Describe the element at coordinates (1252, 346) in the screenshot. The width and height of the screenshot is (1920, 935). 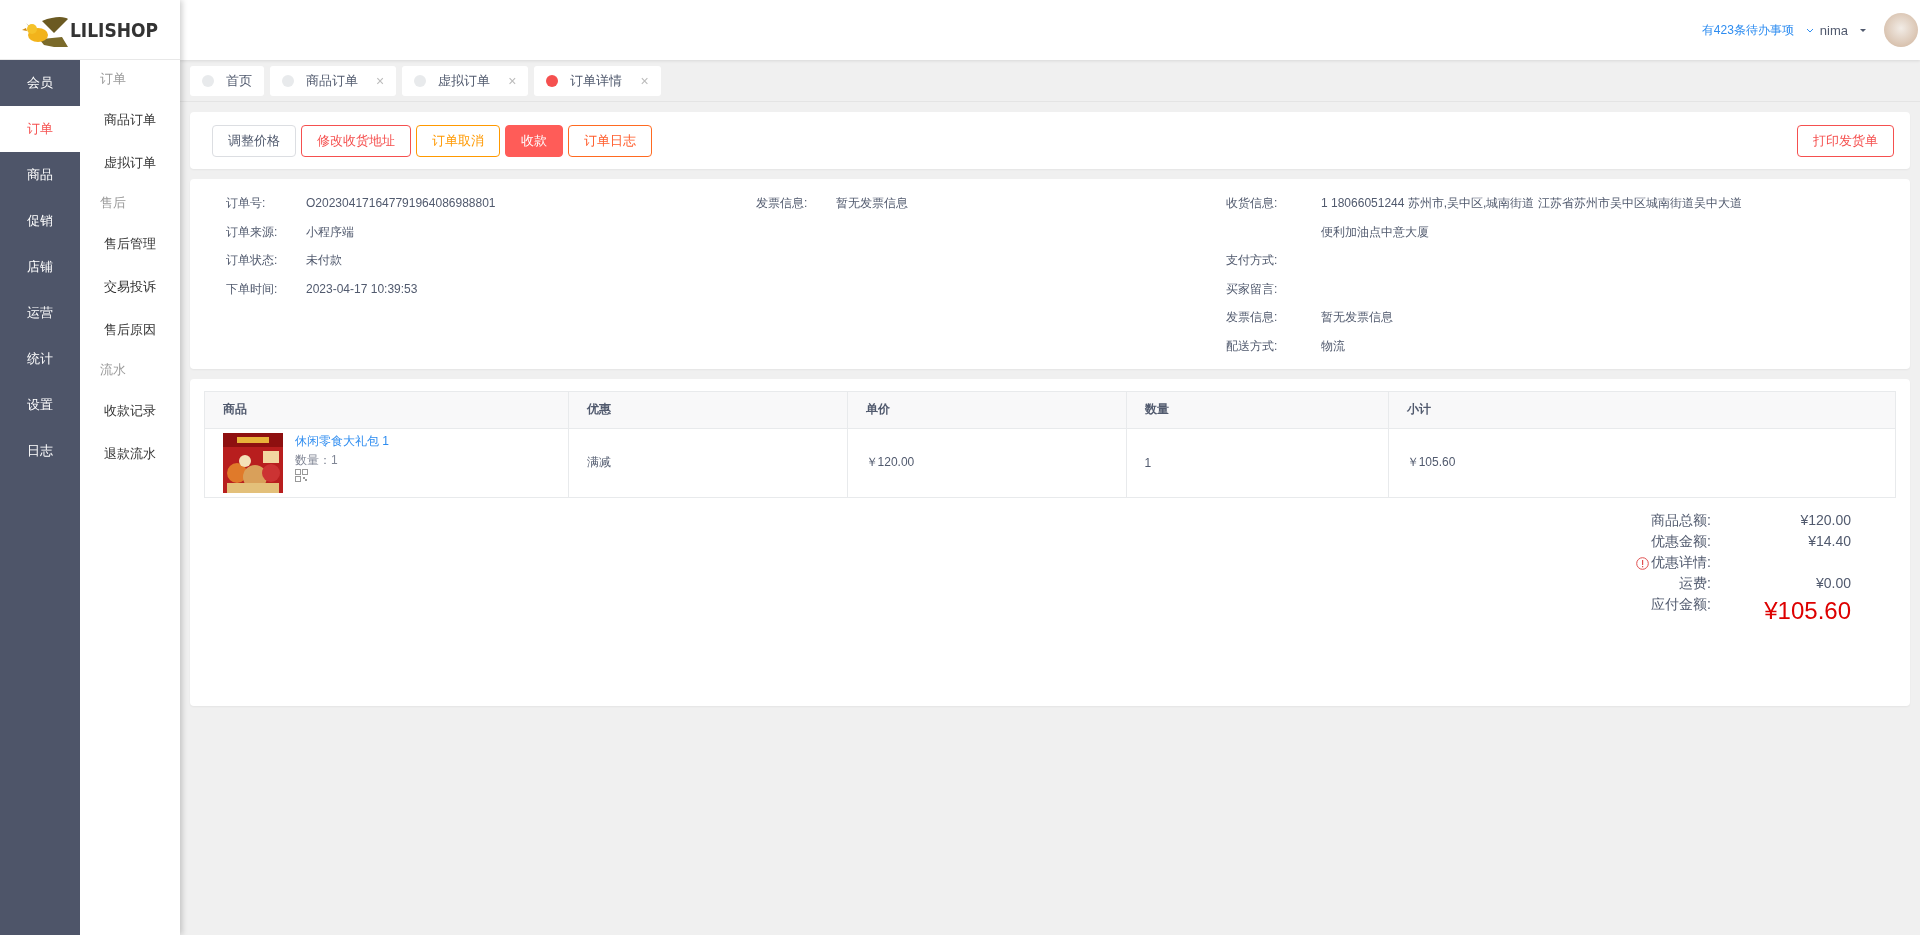
I see `field-label: 配送方式:` at that location.